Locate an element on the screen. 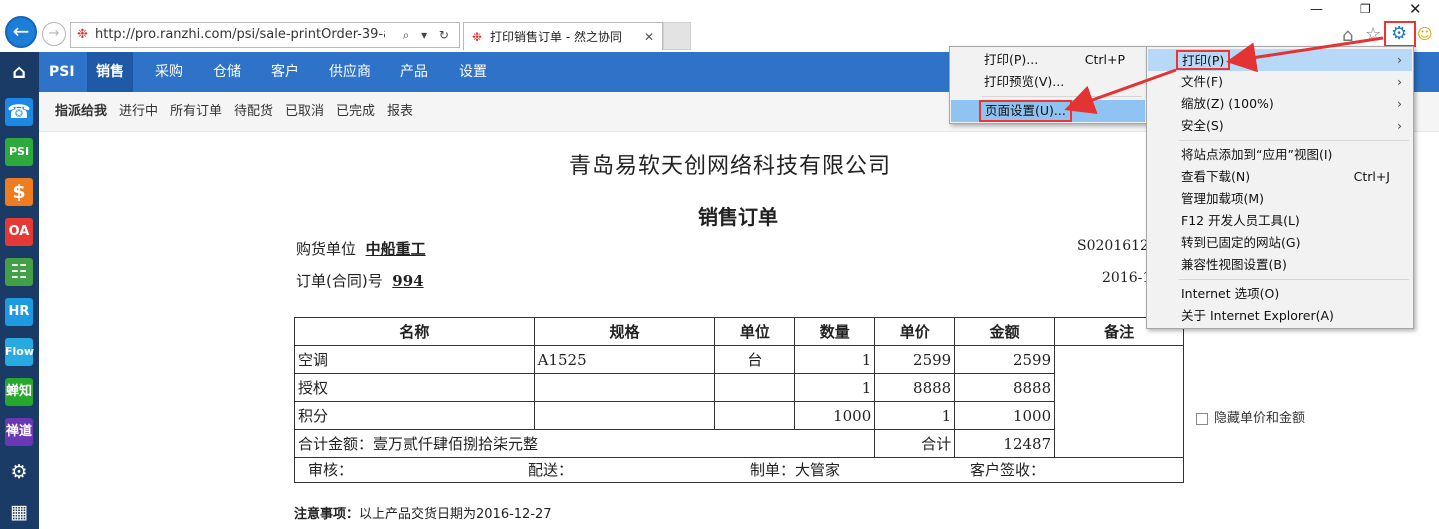  cell-unit: 台 is located at coordinates (755, 359).